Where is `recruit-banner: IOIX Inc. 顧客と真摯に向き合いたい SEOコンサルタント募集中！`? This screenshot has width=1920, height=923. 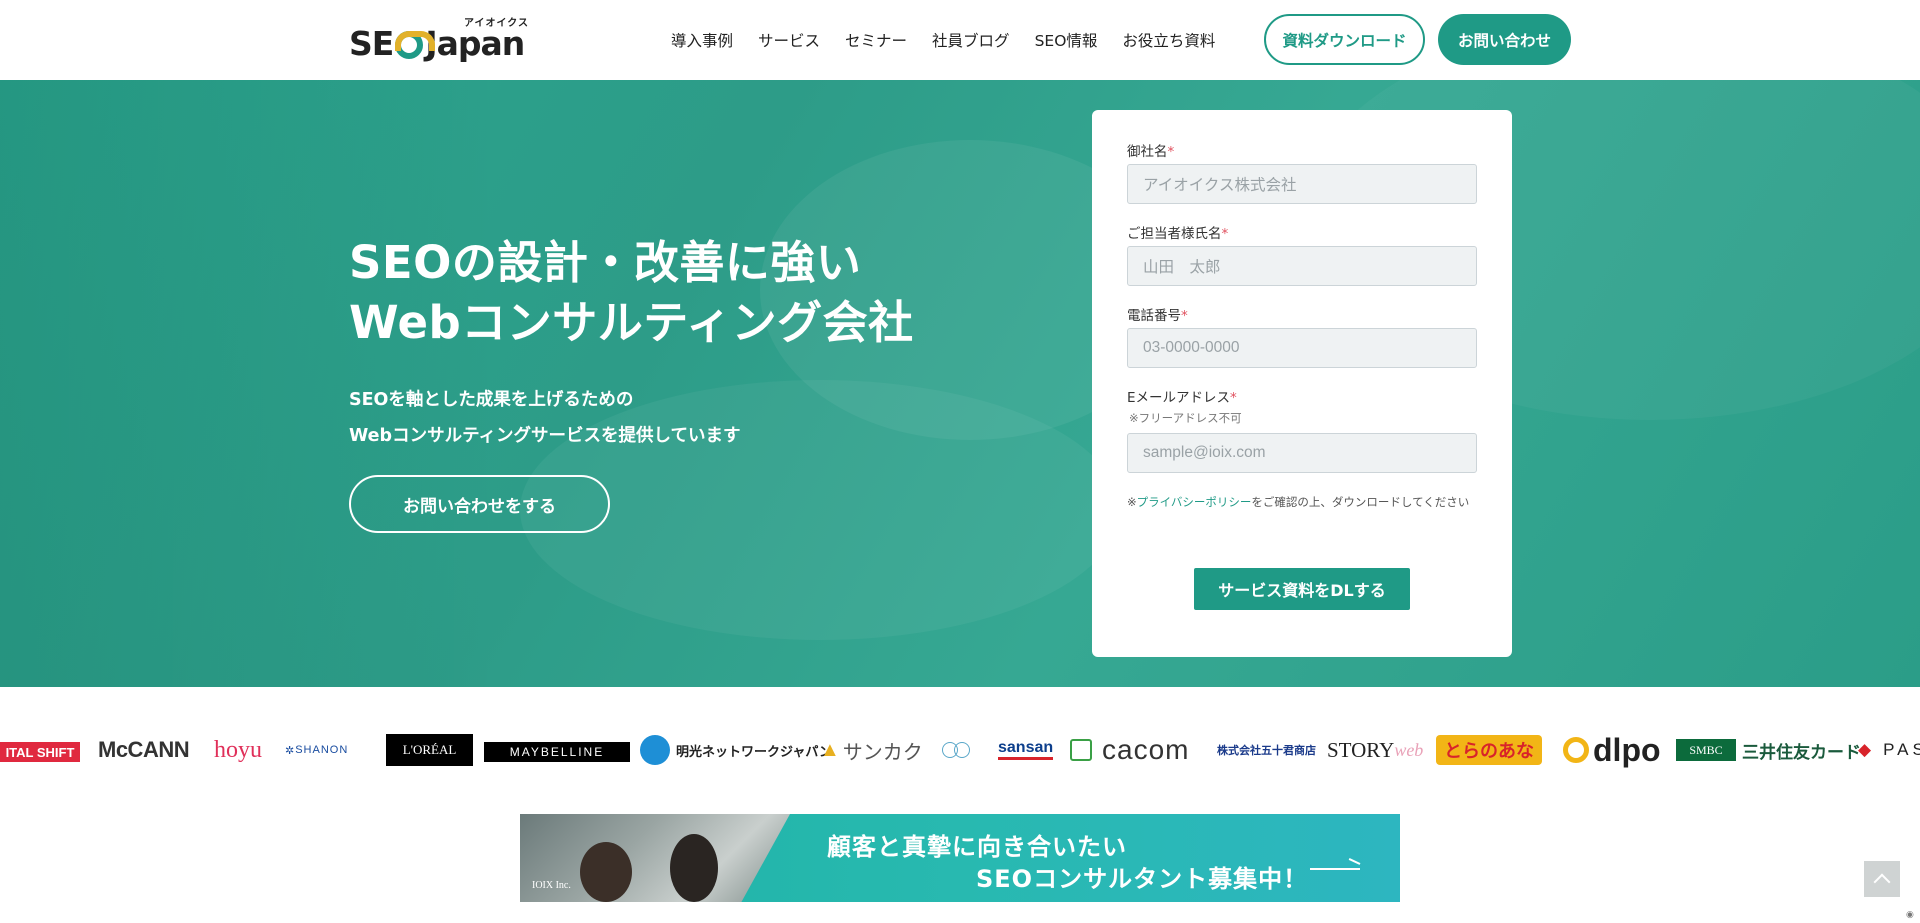
recruit-banner: IOIX Inc. 顧客と真摯に向き合いたい SEOコンサルタント募集中！ is located at coordinates (960, 858).